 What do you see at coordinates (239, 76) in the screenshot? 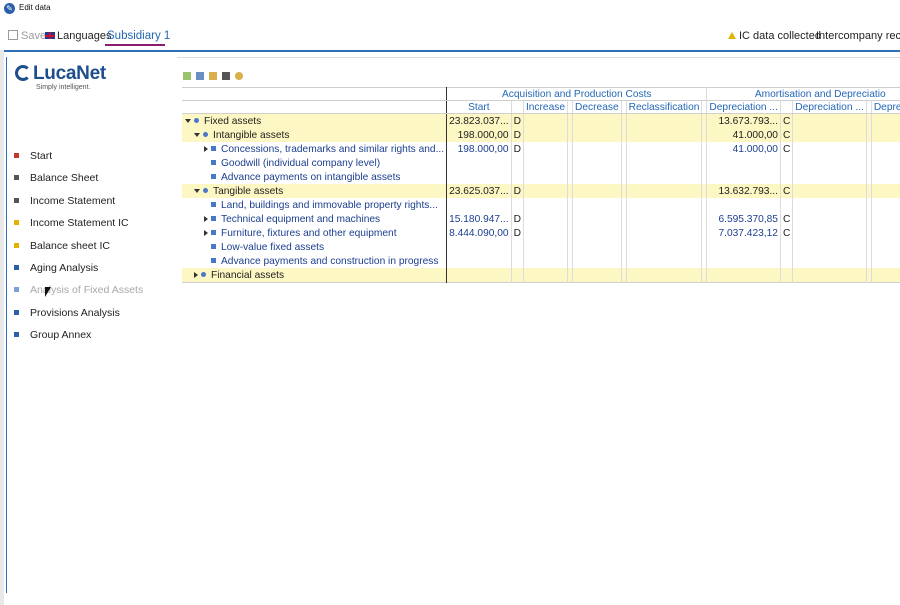
I see `search-icon` at bounding box center [239, 76].